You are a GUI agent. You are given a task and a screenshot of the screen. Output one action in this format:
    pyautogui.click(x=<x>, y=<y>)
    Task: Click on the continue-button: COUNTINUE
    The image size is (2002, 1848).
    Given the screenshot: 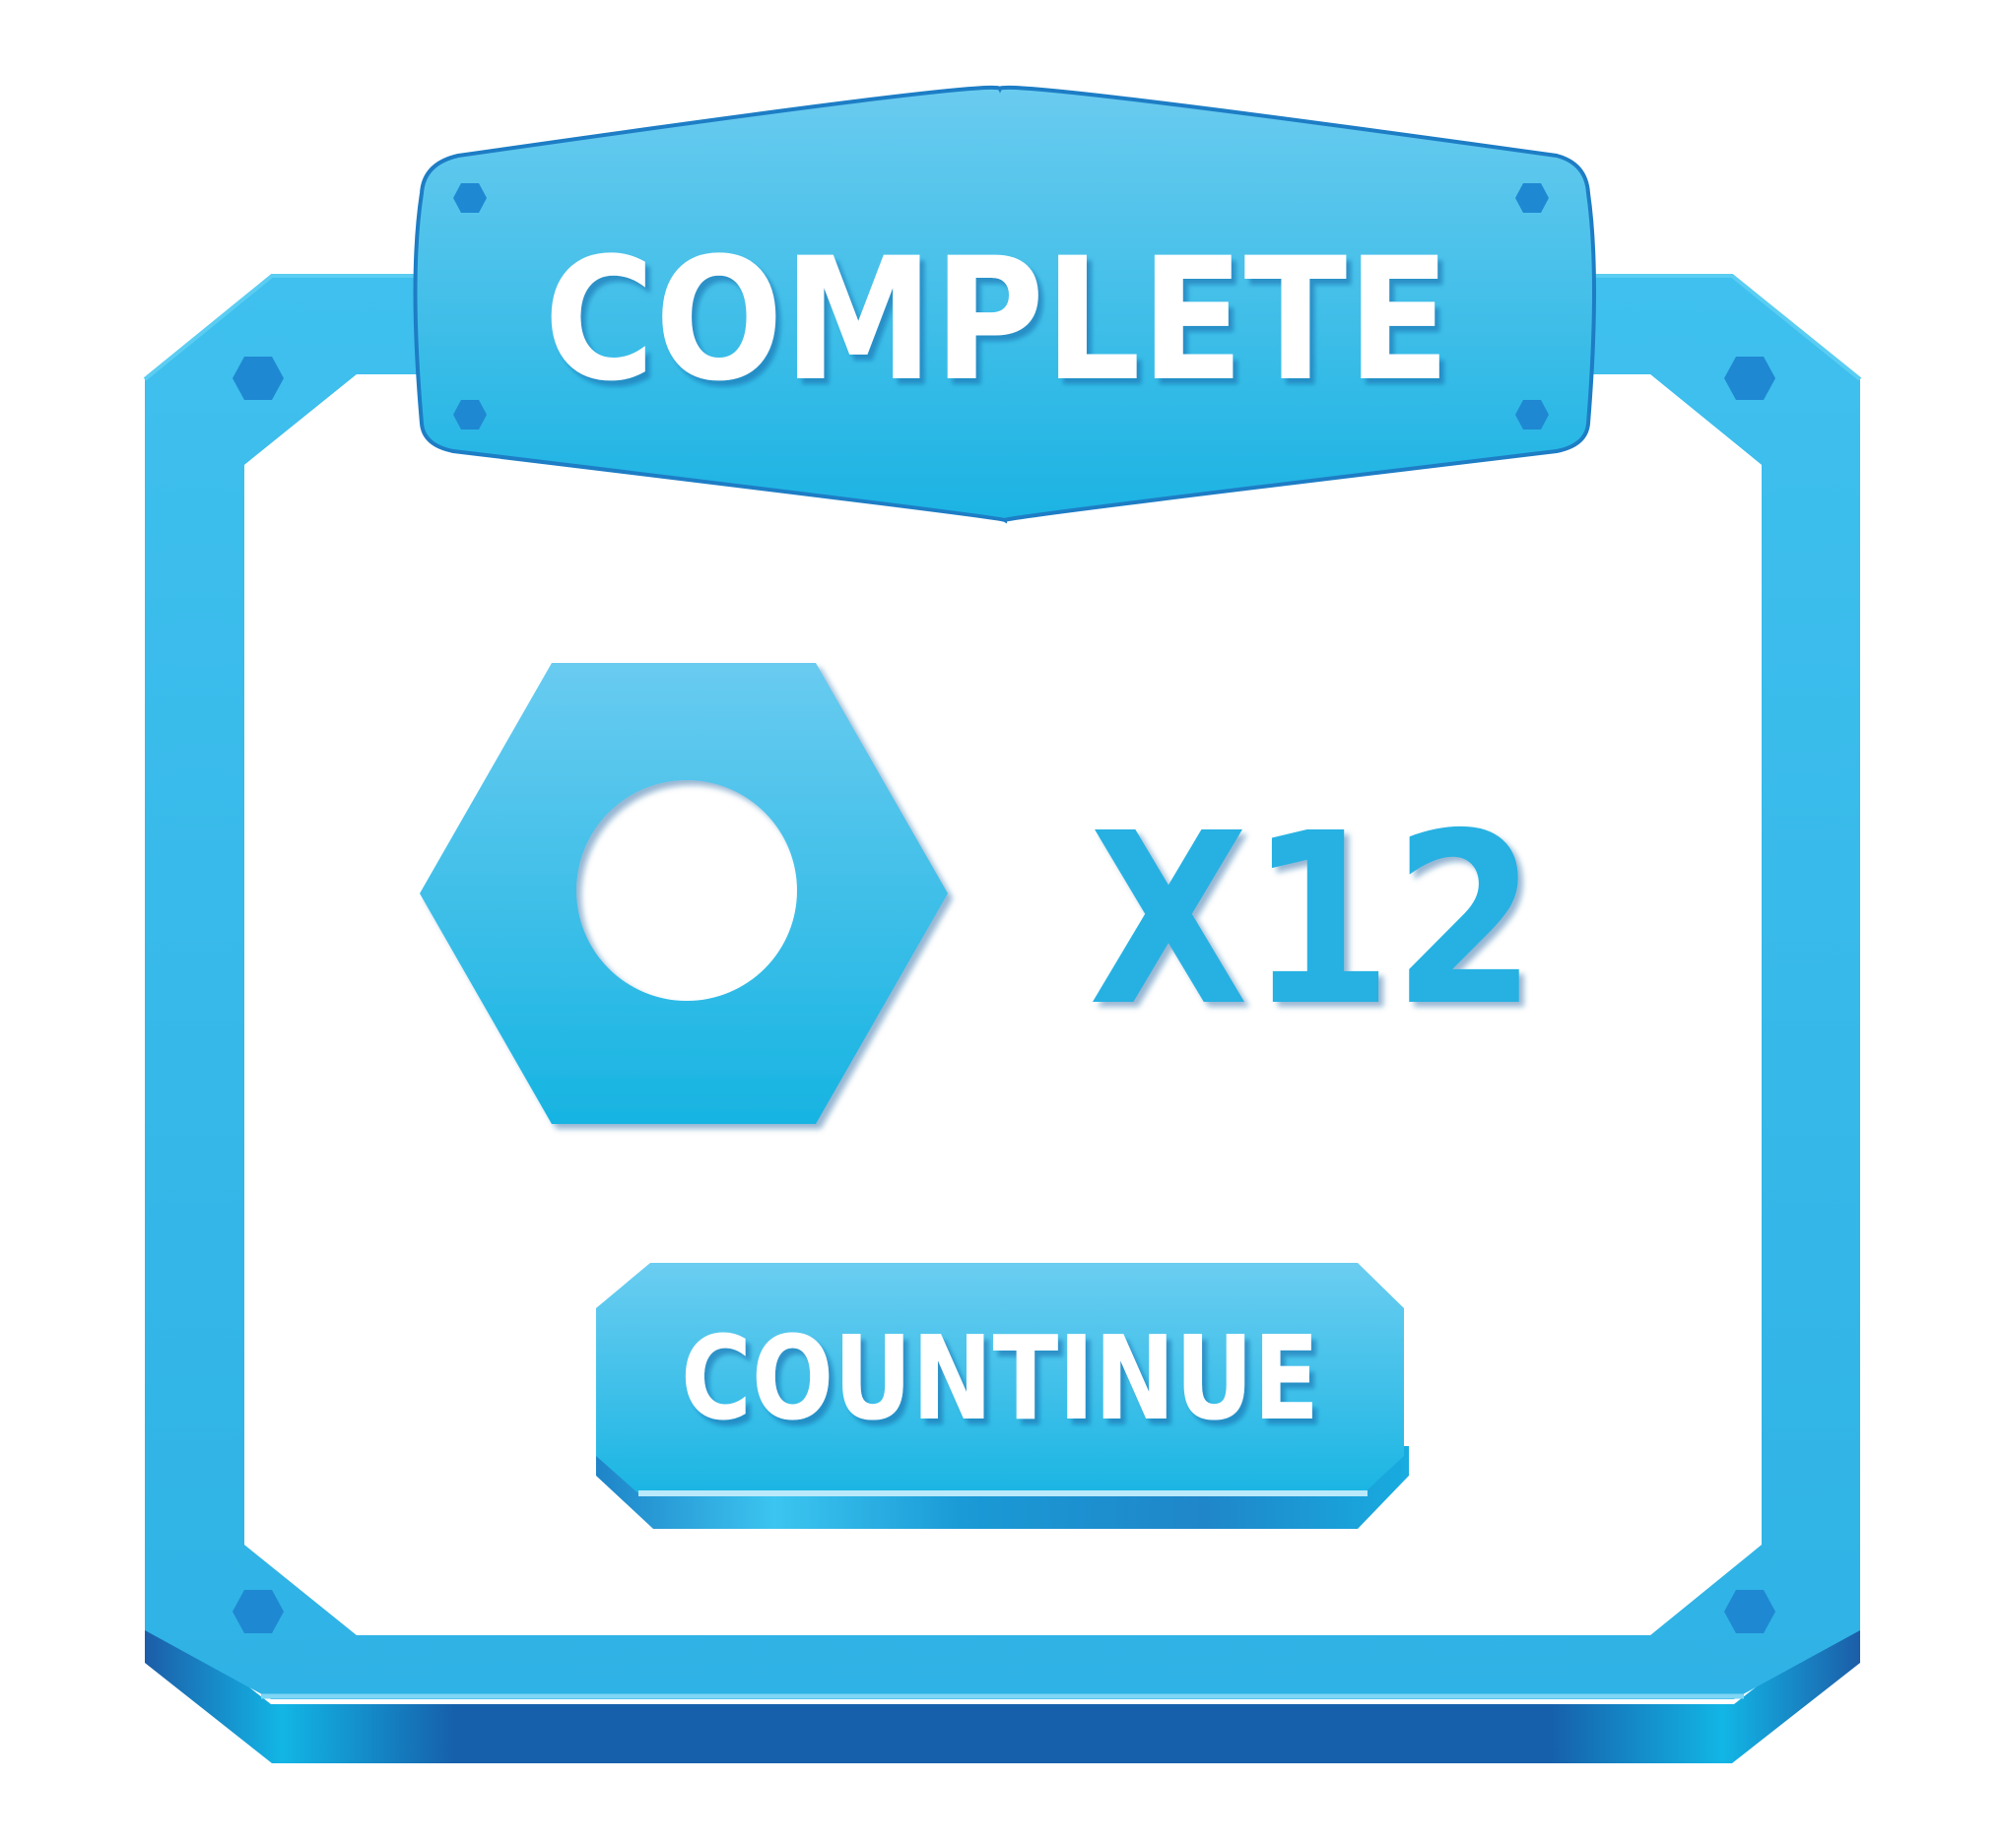 What is the action you would take?
    pyautogui.click(x=1002, y=1396)
    